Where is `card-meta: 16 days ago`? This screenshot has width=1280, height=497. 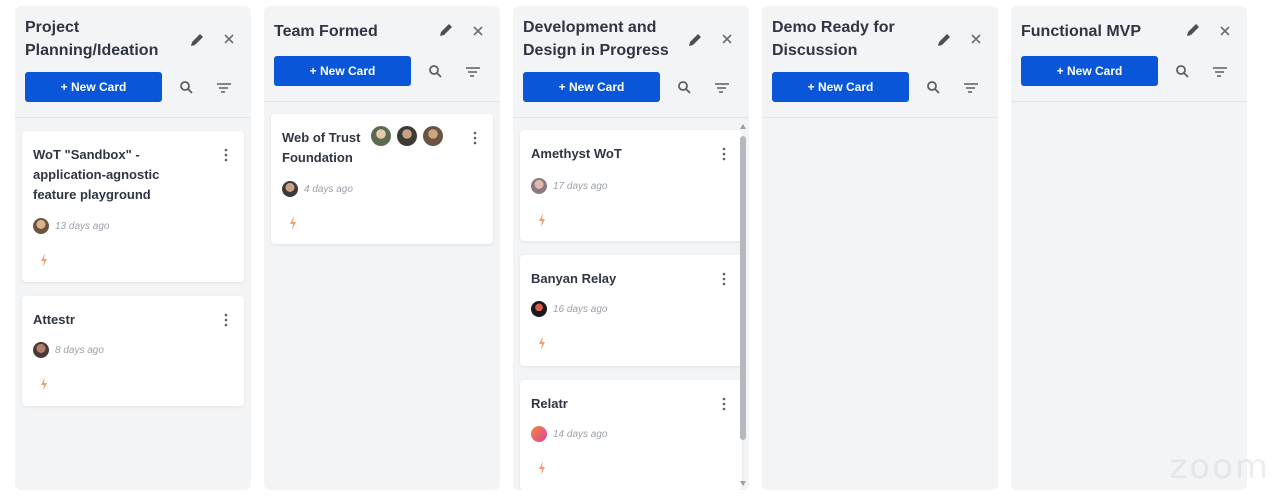 card-meta: 16 days ago is located at coordinates (569, 309).